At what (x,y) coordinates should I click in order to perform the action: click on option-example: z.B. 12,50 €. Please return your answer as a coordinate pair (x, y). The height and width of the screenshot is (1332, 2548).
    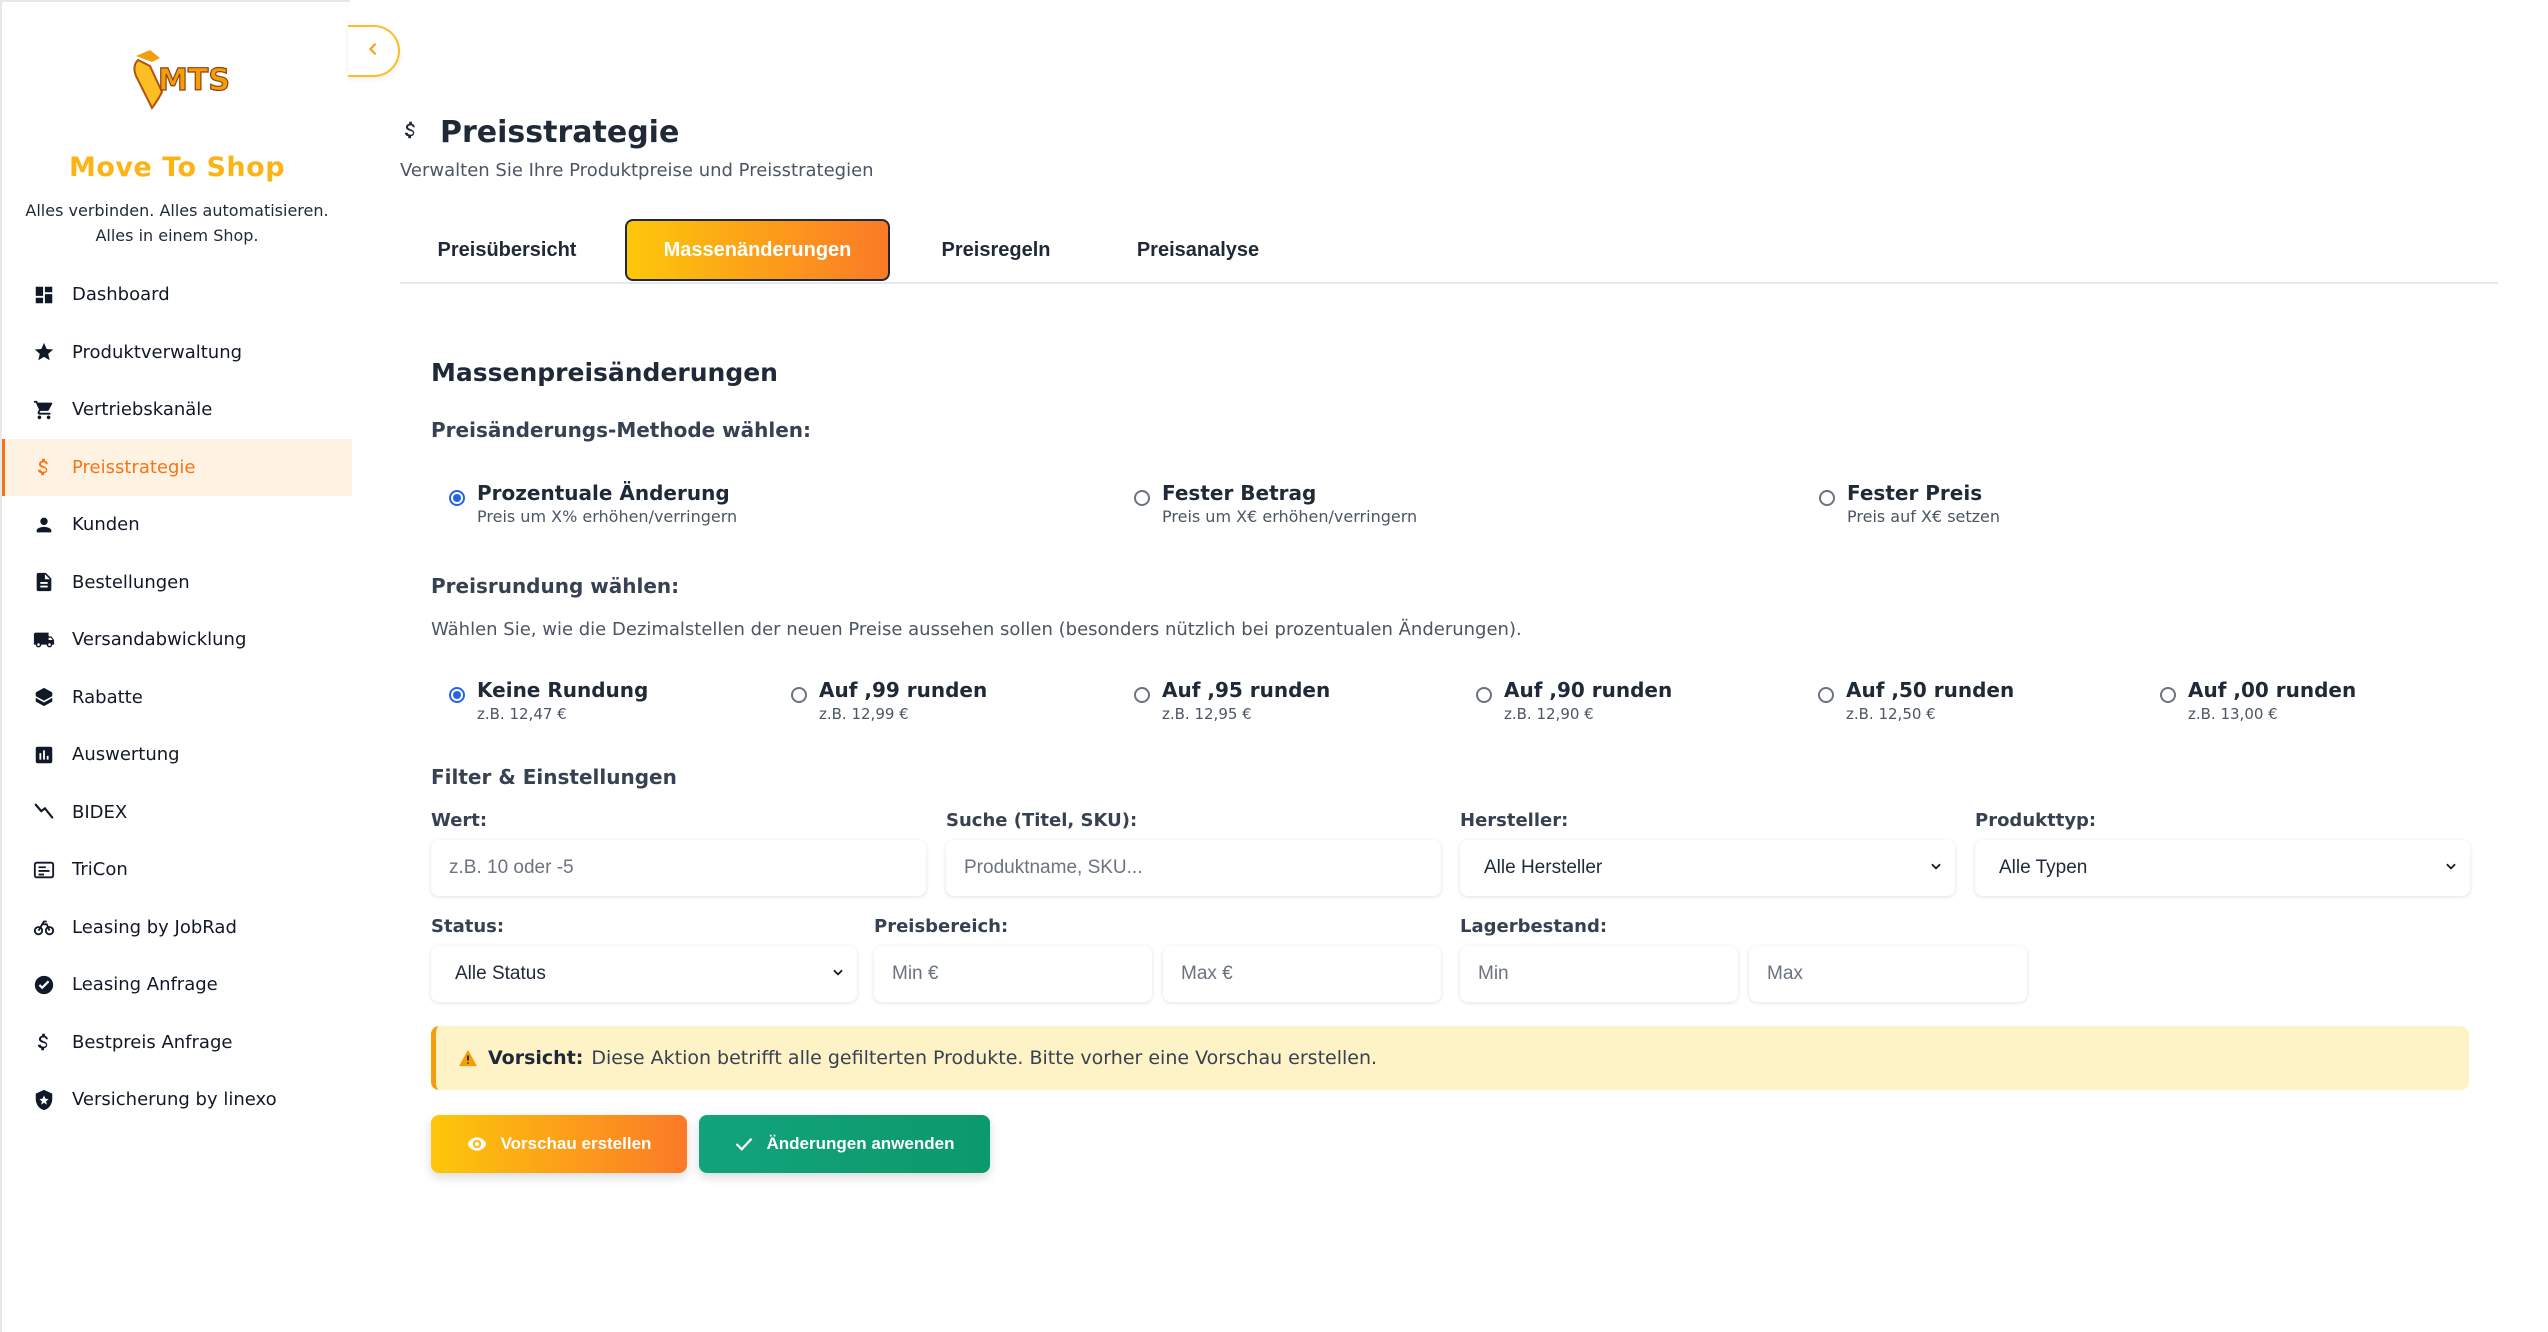
    Looking at the image, I should click on (1891, 714).